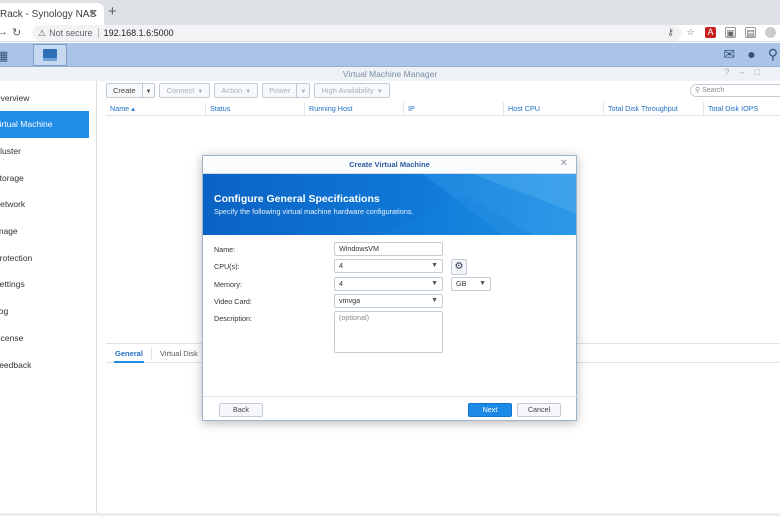  Describe the element at coordinates (524, 108) in the screenshot. I see `column-header-label: Host CPU` at that location.